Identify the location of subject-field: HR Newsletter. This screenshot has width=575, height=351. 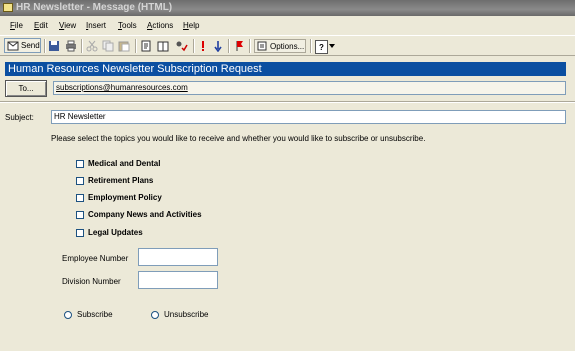
(308, 117).